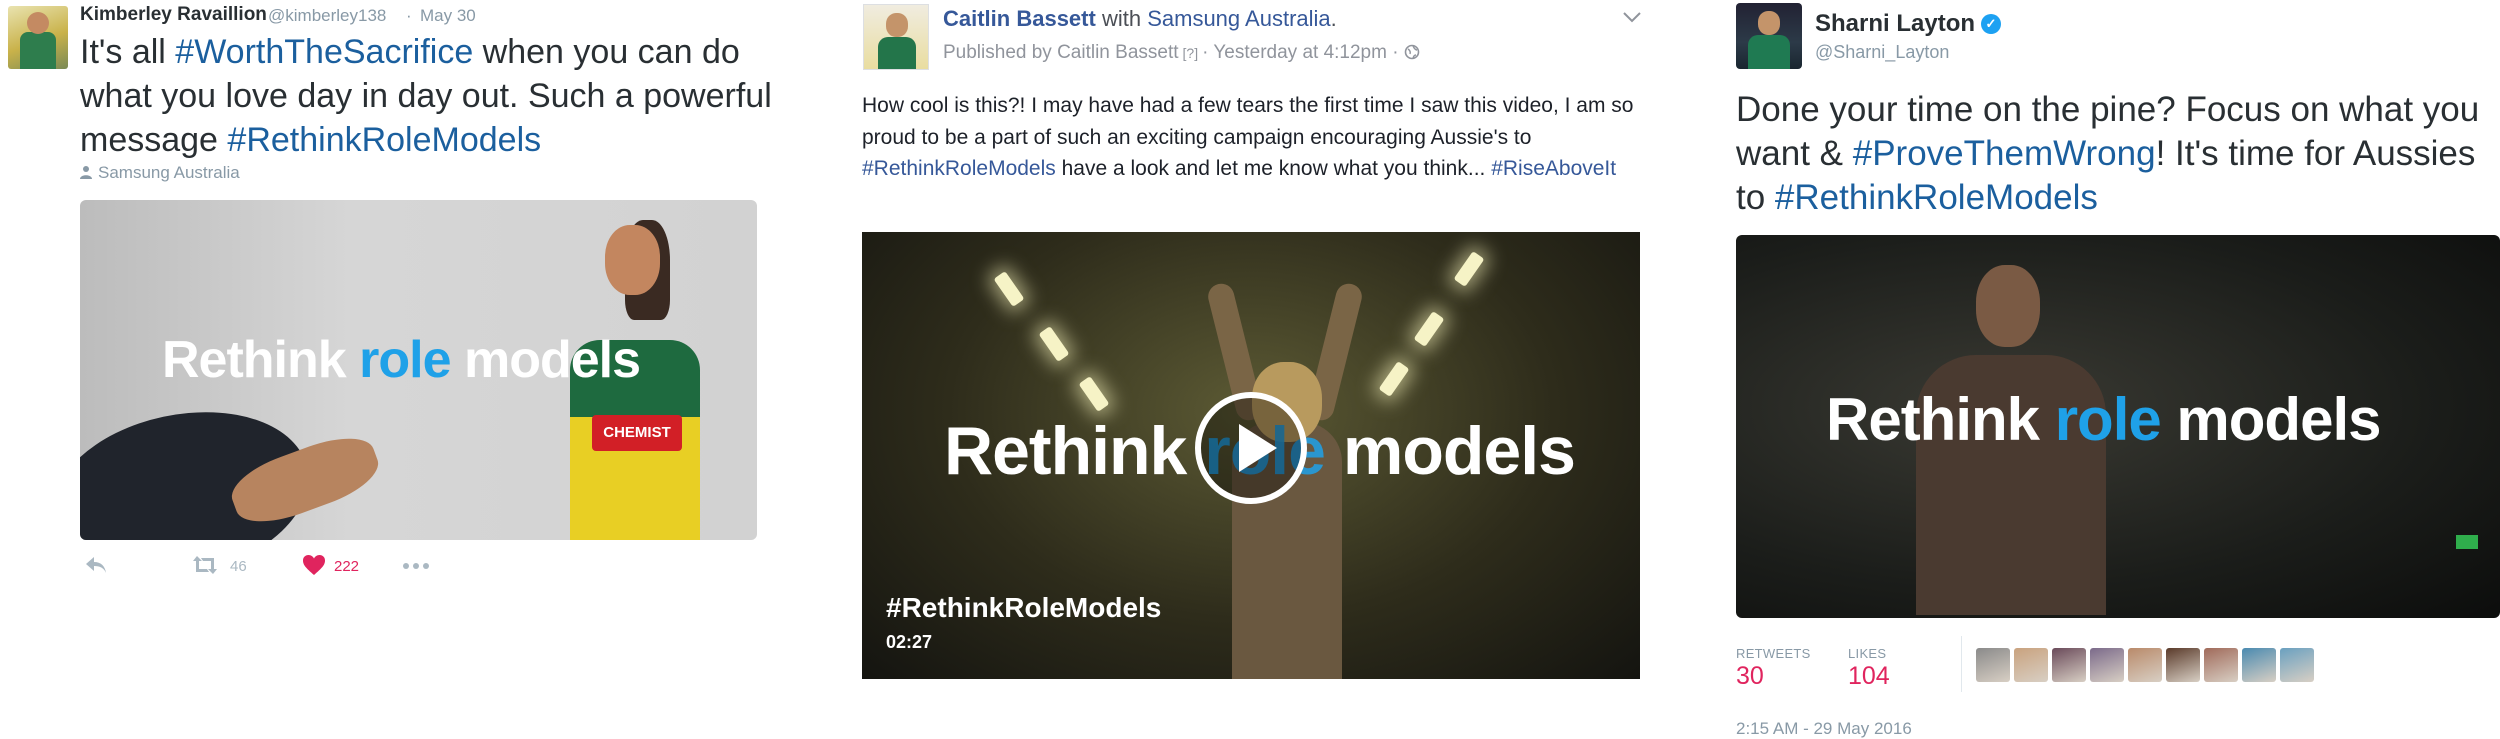 The image size is (2500, 739). What do you see at coordinates (1019, 18) in the screenshot?
I see `author-name: Caitlin Bassett` at bounding box center [1019, 18].